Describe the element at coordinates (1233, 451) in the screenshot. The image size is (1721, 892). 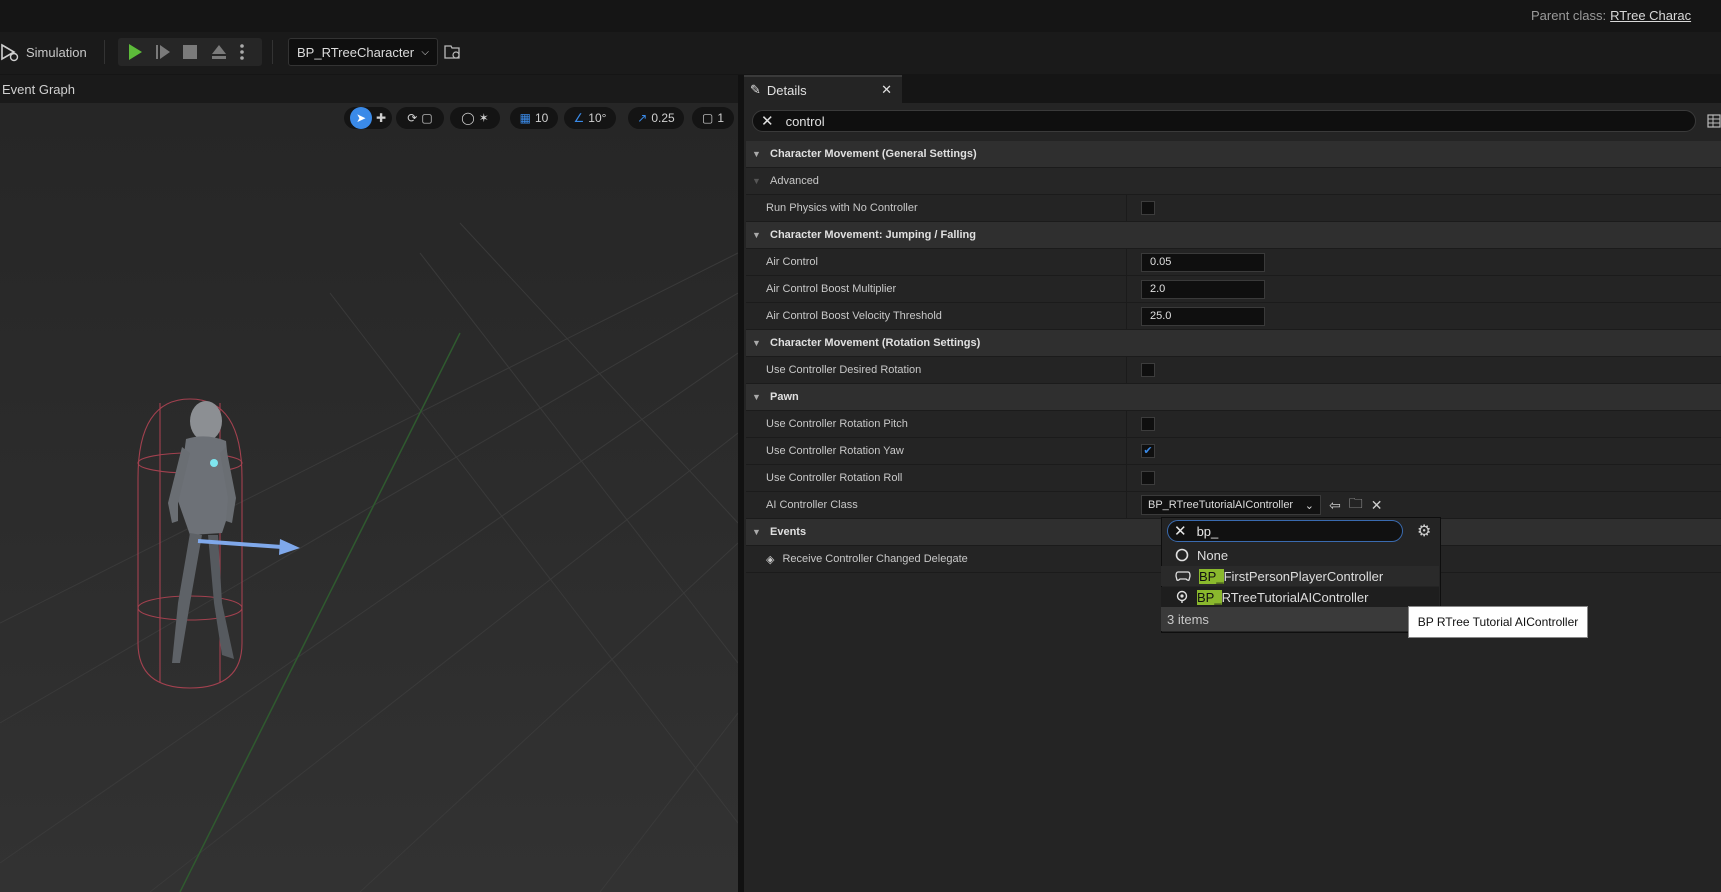
I see `property-rotation-yaw: Use Controller Rotation Yaw ✔` at that location.